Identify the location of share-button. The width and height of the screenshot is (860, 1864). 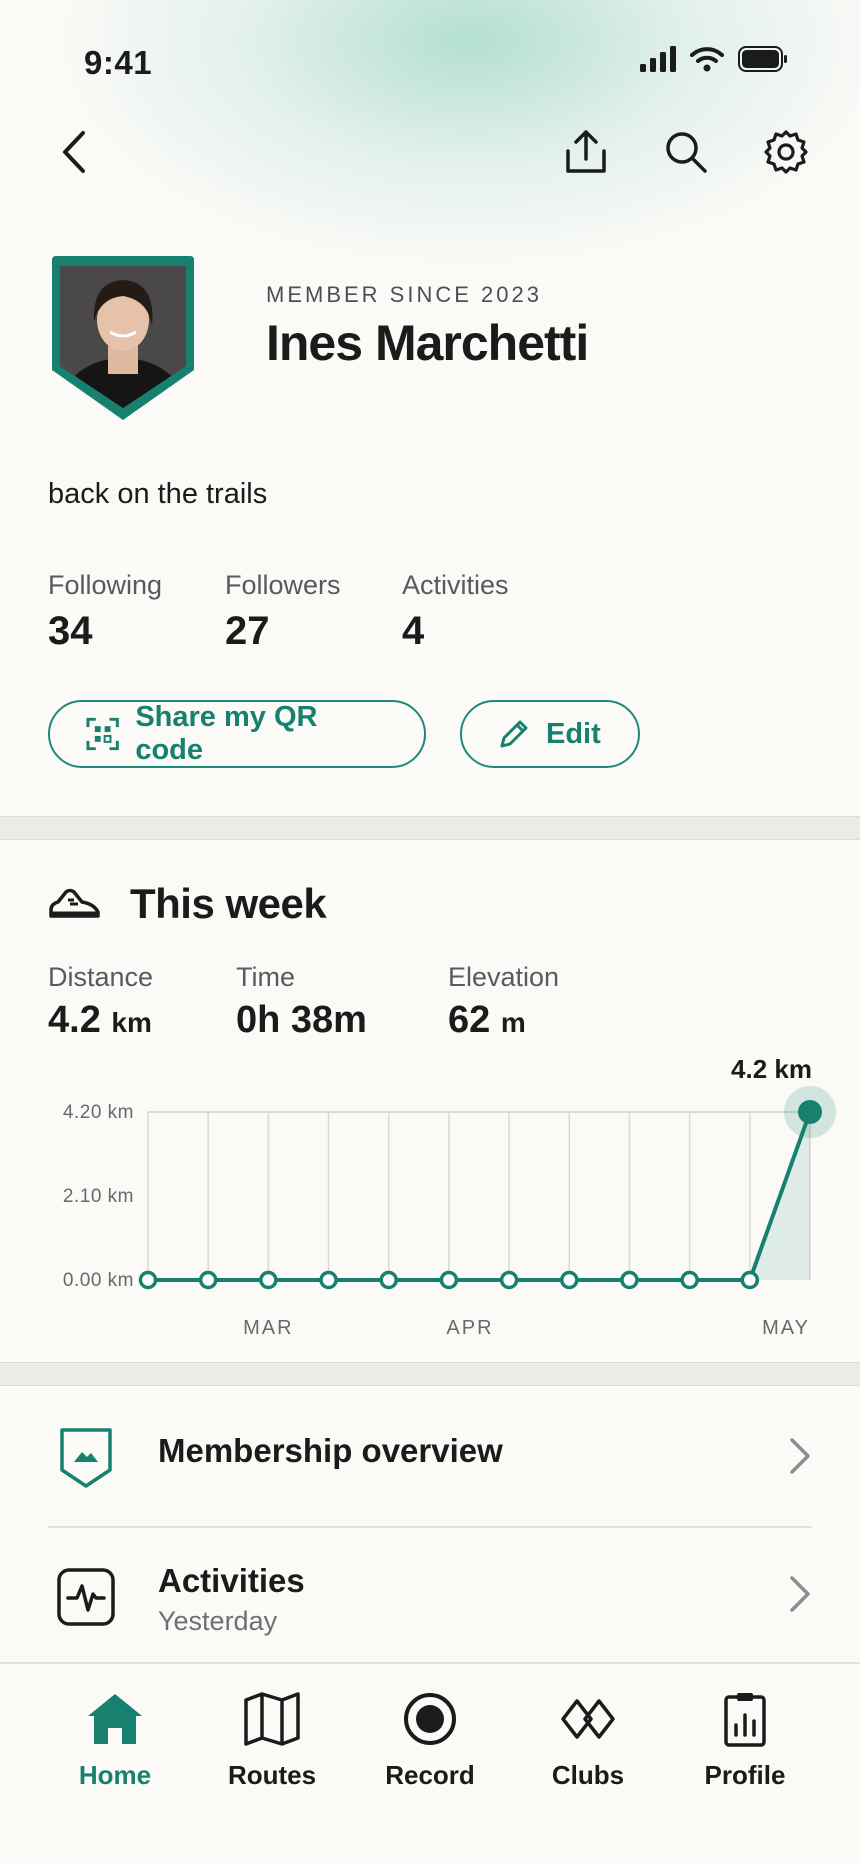
(586, 152).